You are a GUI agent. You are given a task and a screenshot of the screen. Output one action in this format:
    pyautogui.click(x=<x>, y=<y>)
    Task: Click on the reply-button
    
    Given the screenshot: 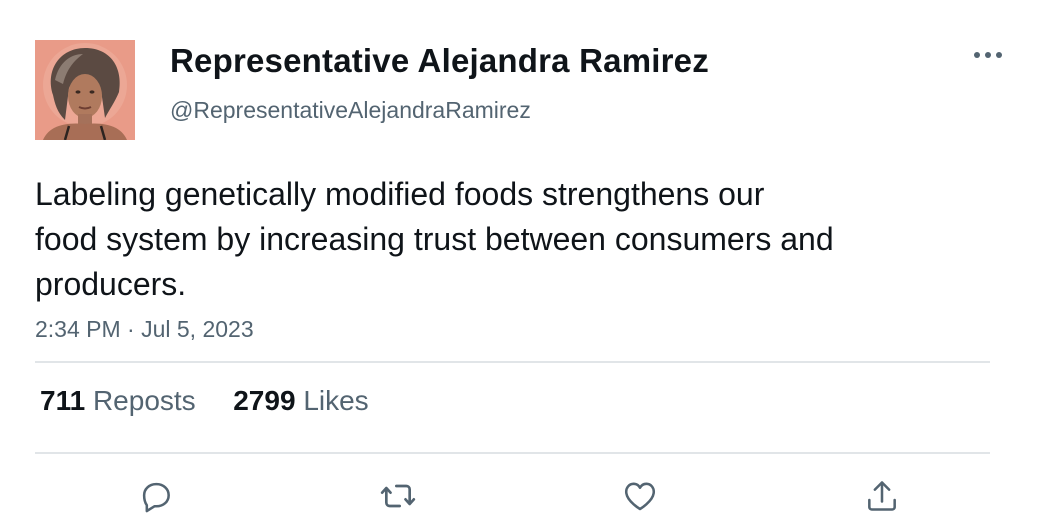 What is the action you would take?
    pyautogui.click(x=156, y=496)
    